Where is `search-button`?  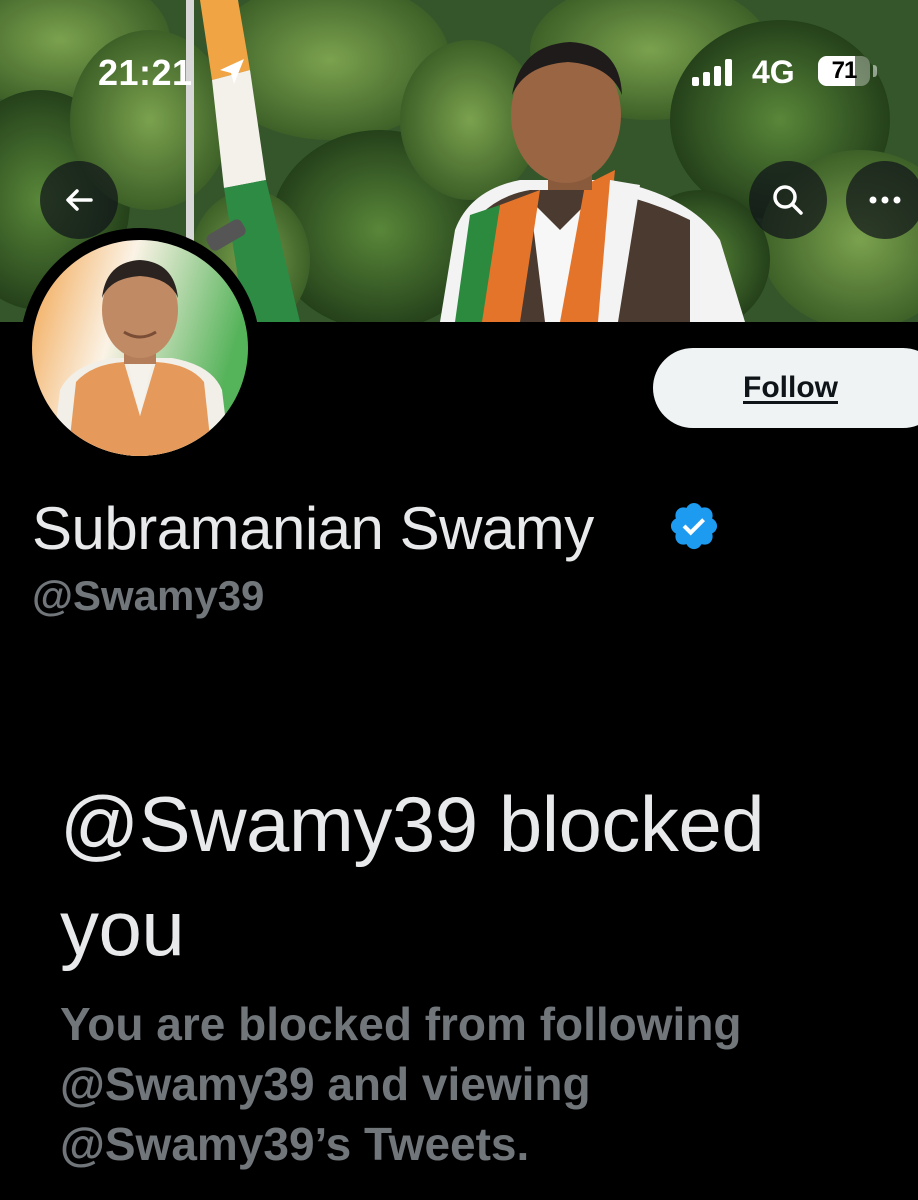
search-button is located at coordinates (788, 200).